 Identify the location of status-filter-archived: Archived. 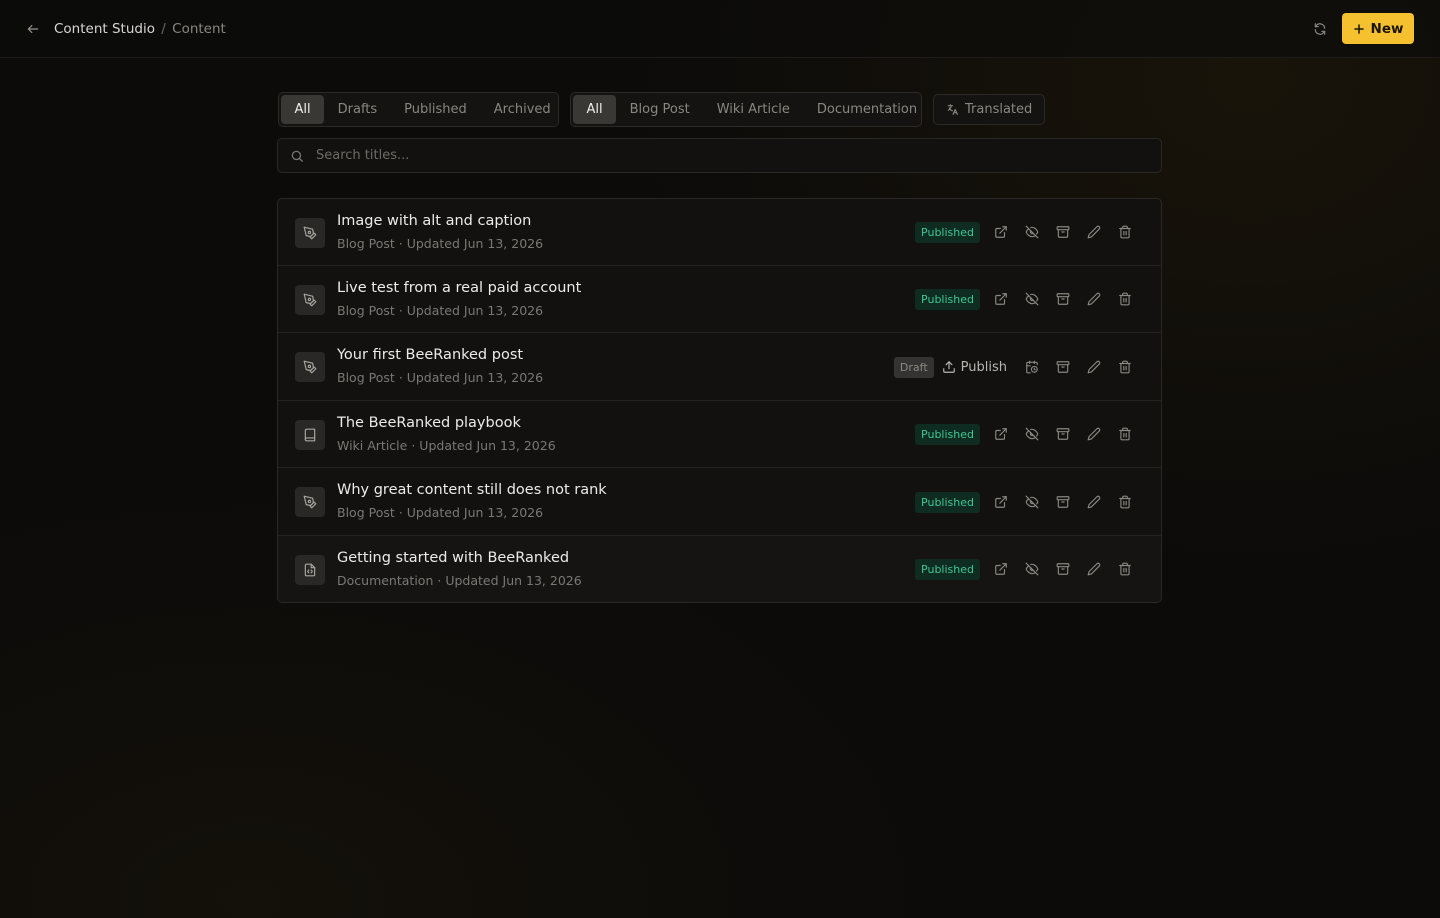
(522, 109).